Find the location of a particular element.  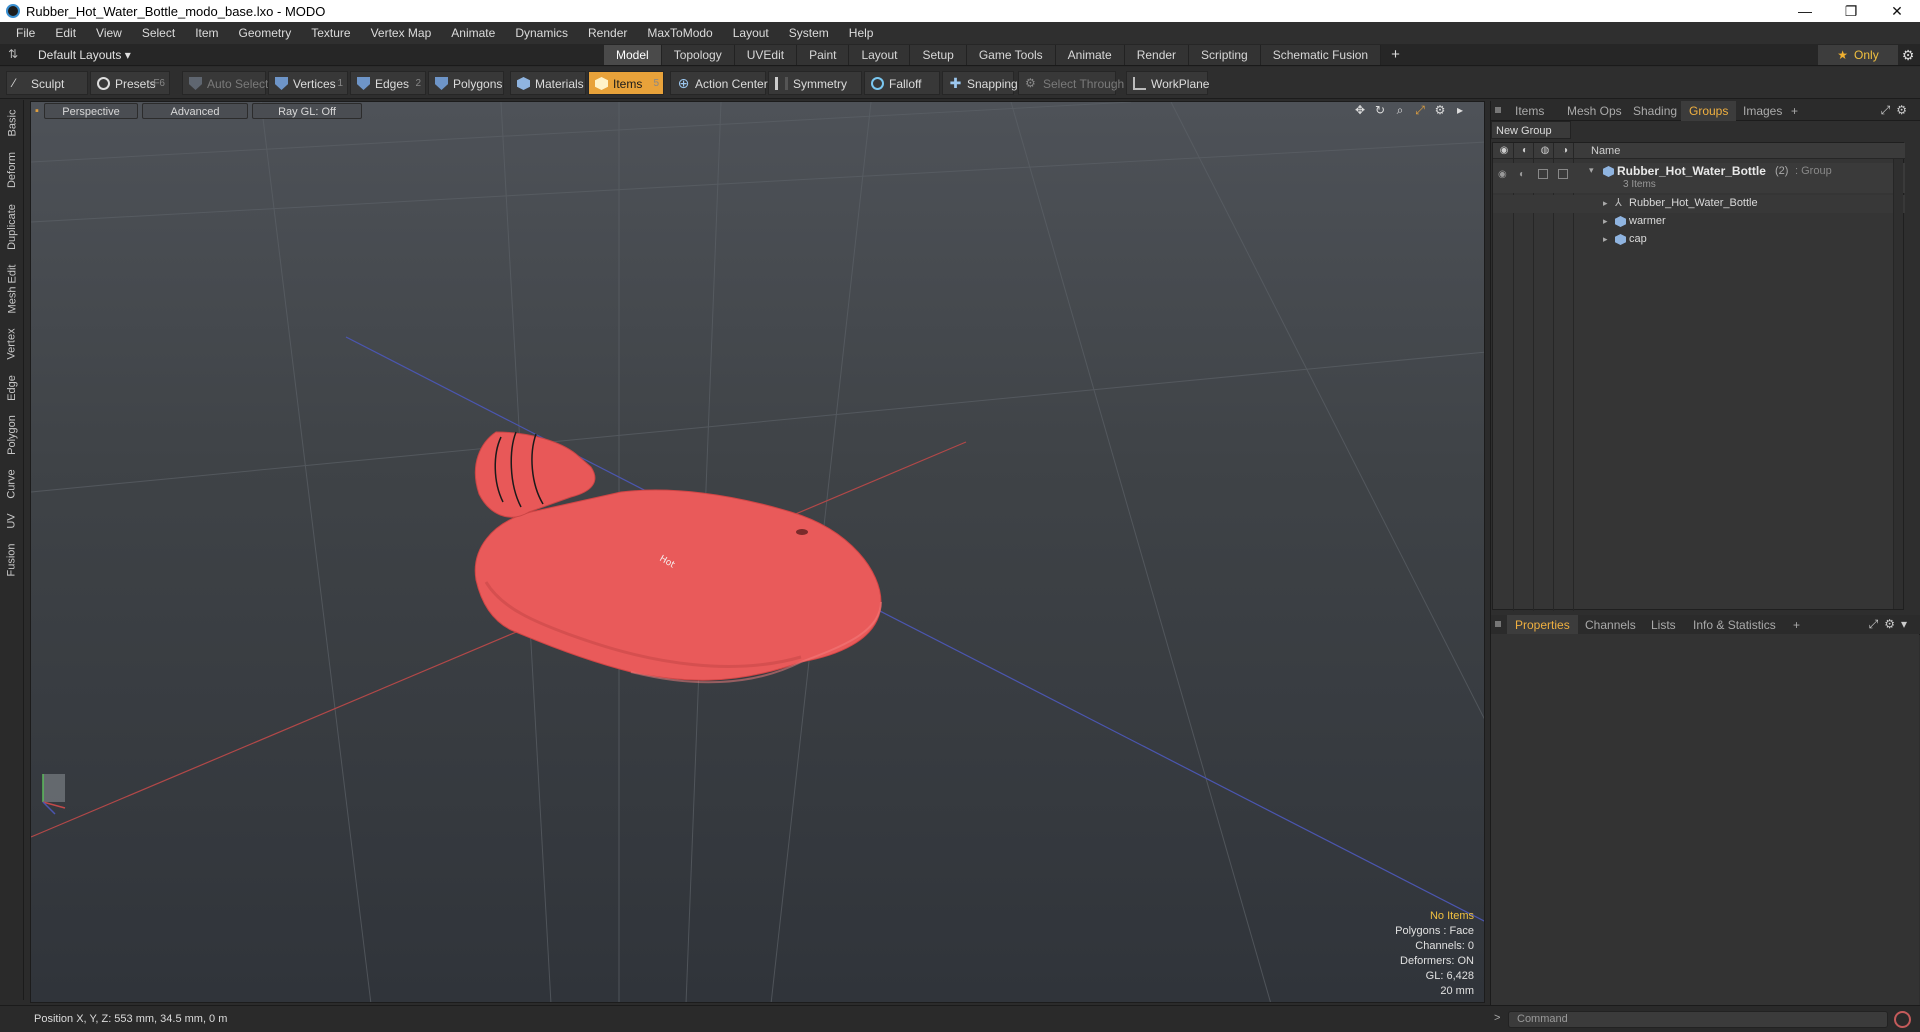

group-child-row: ▸ warmer is located at coordinates (1699, 222).